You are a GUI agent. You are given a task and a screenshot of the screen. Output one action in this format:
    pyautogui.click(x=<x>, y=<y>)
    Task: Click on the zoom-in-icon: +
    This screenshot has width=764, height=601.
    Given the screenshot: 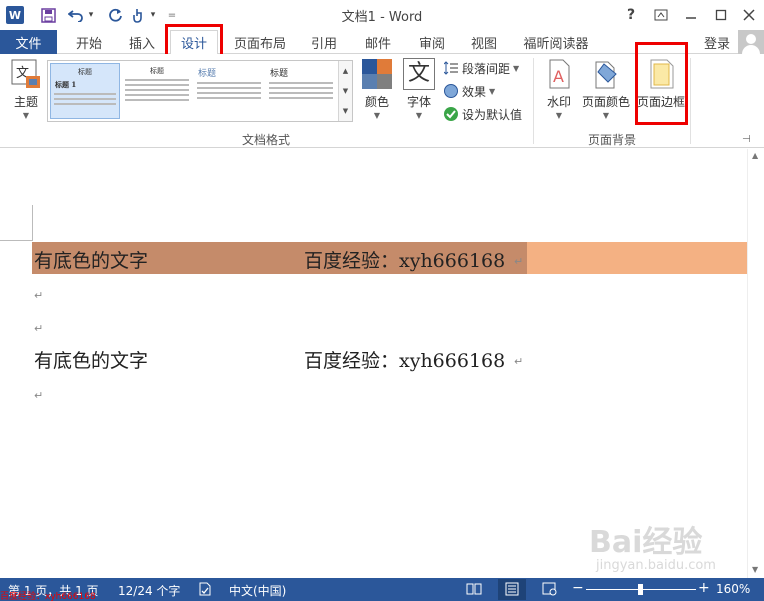 What is the action you would take?
    pyautogui.click(x=704, y=588)
    